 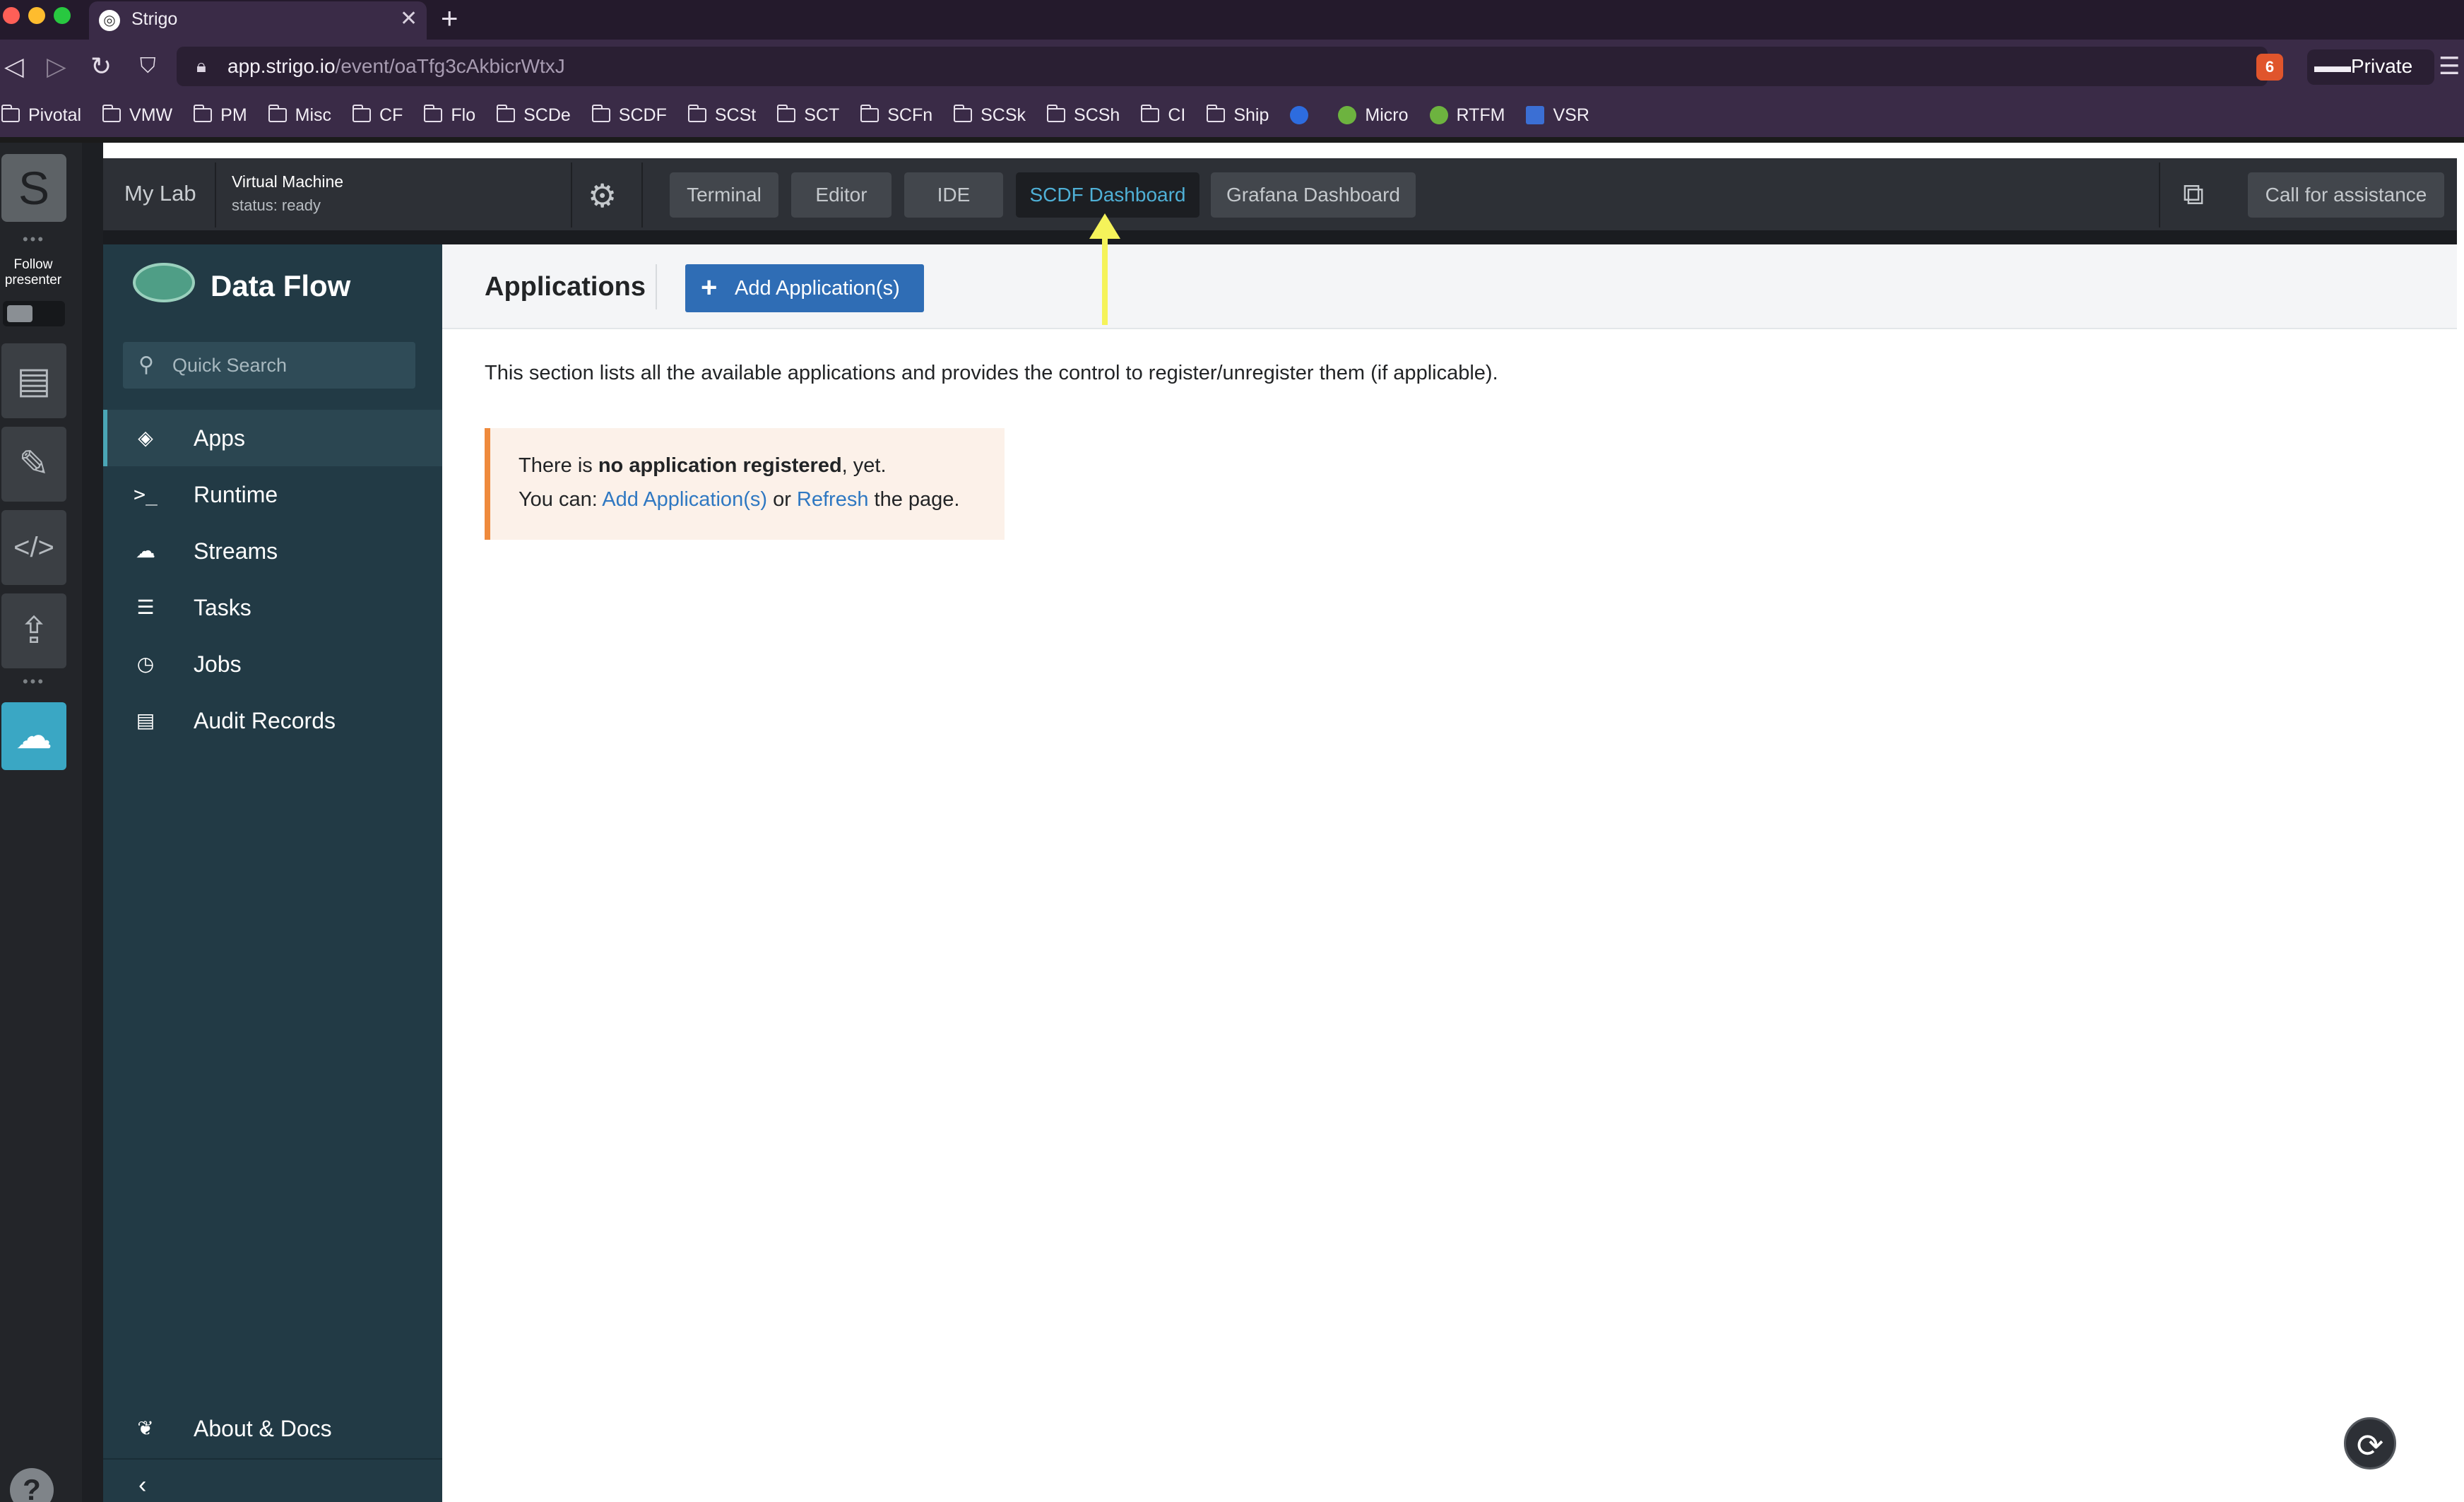 I want to click on browser-menu-icon: ☰, so click(x=2449, y=66).